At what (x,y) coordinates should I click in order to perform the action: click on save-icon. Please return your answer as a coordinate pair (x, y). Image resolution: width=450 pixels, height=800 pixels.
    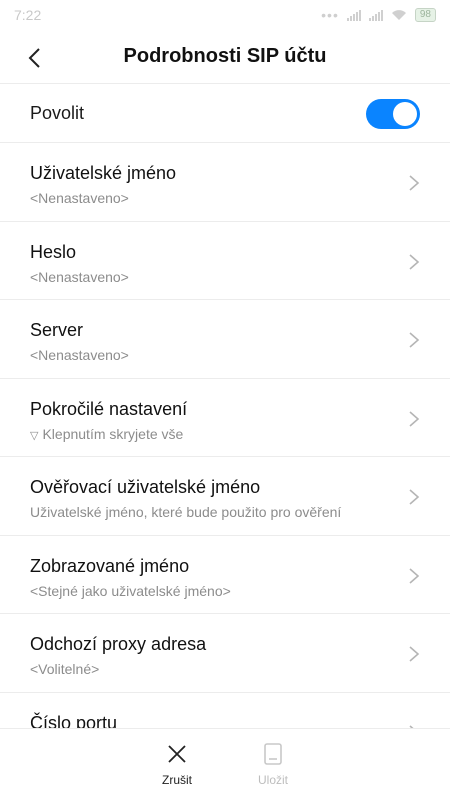
    Looking at the image, I should click on (273, 754).